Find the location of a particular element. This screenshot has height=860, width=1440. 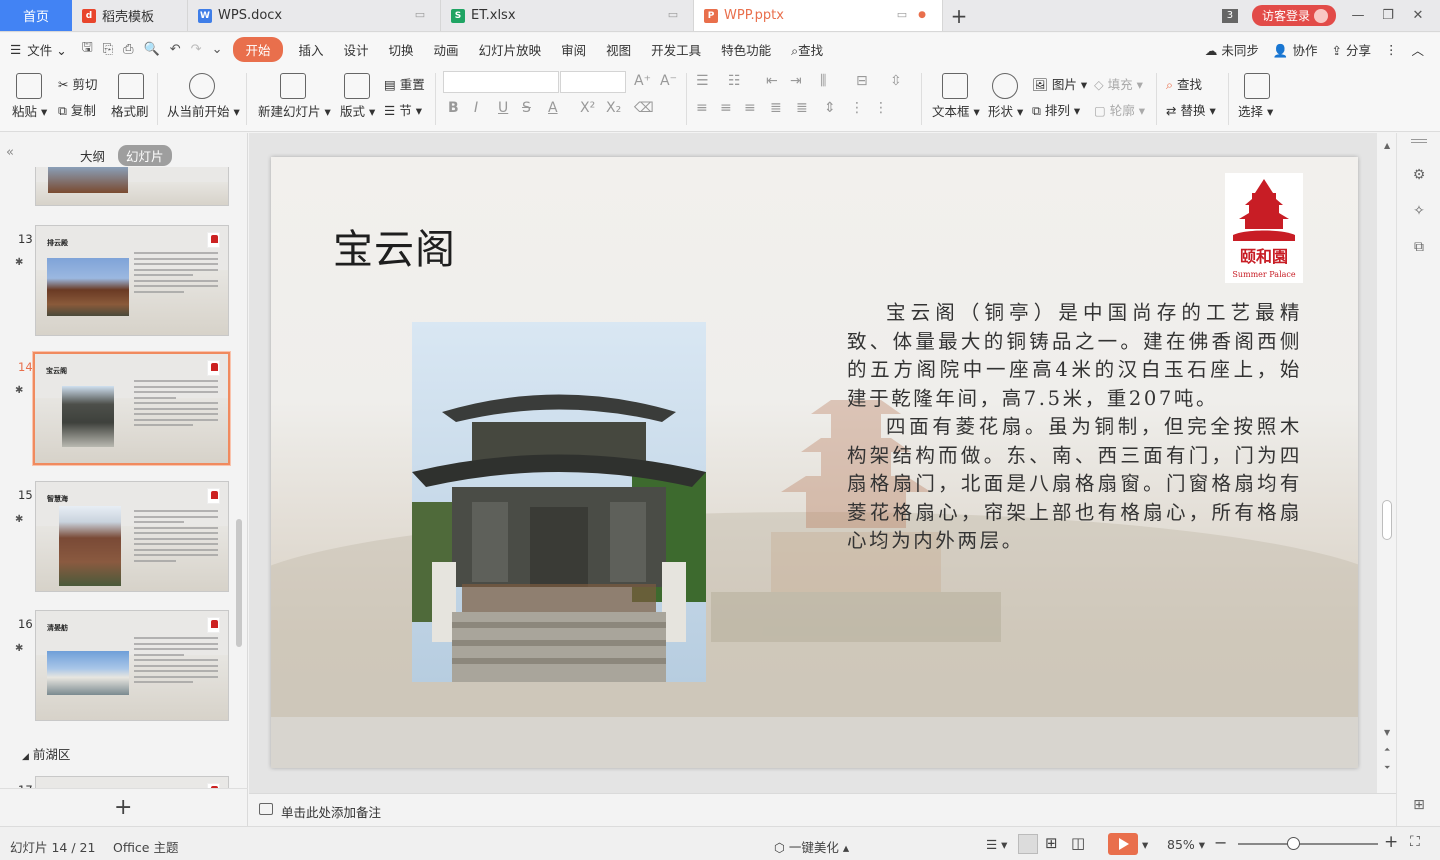

play-from-current-icon is located at coordinates (202, 86).